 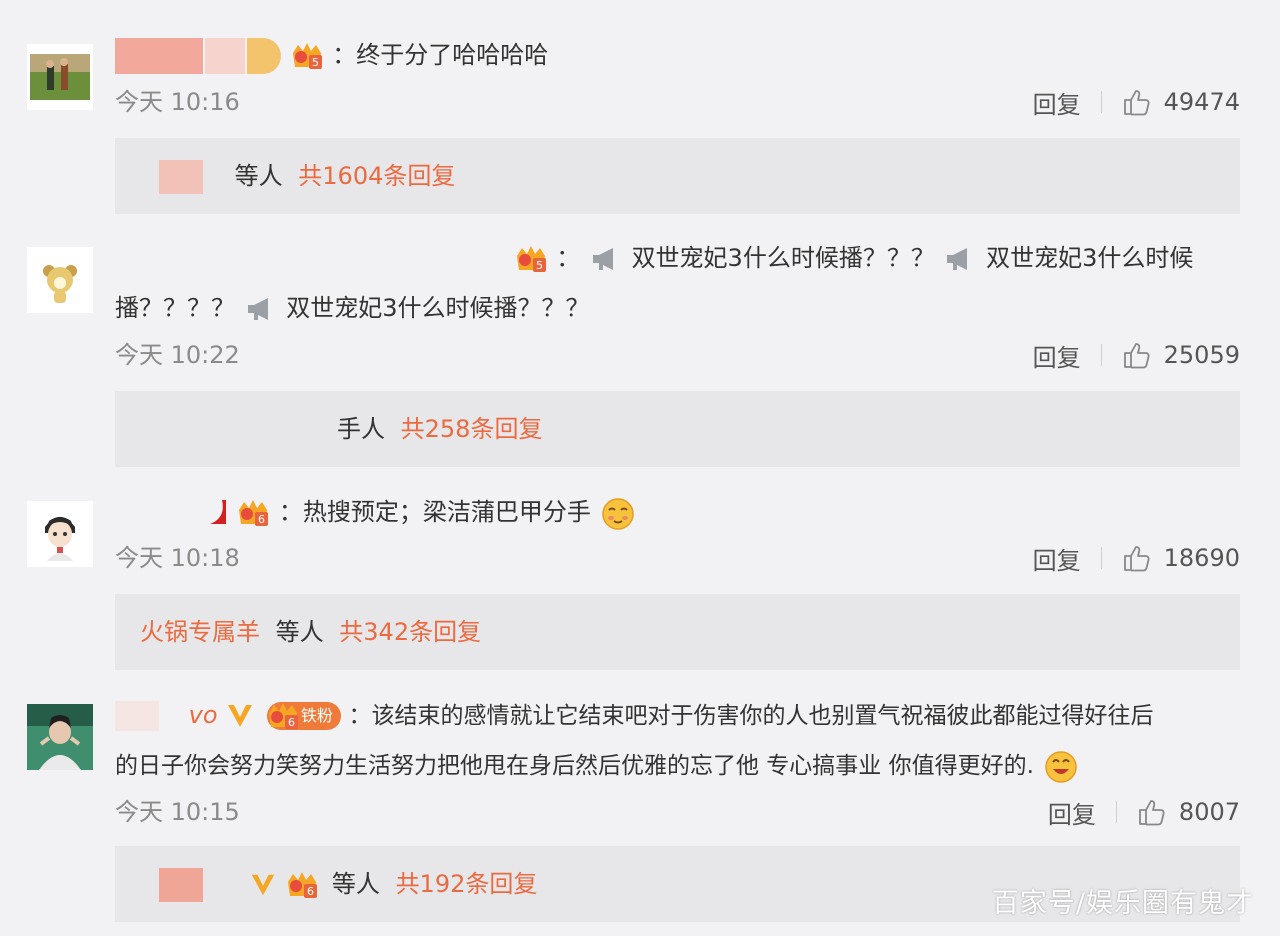 I want to click on comment-time: 今天 10:22, so click(x=177, y=355).